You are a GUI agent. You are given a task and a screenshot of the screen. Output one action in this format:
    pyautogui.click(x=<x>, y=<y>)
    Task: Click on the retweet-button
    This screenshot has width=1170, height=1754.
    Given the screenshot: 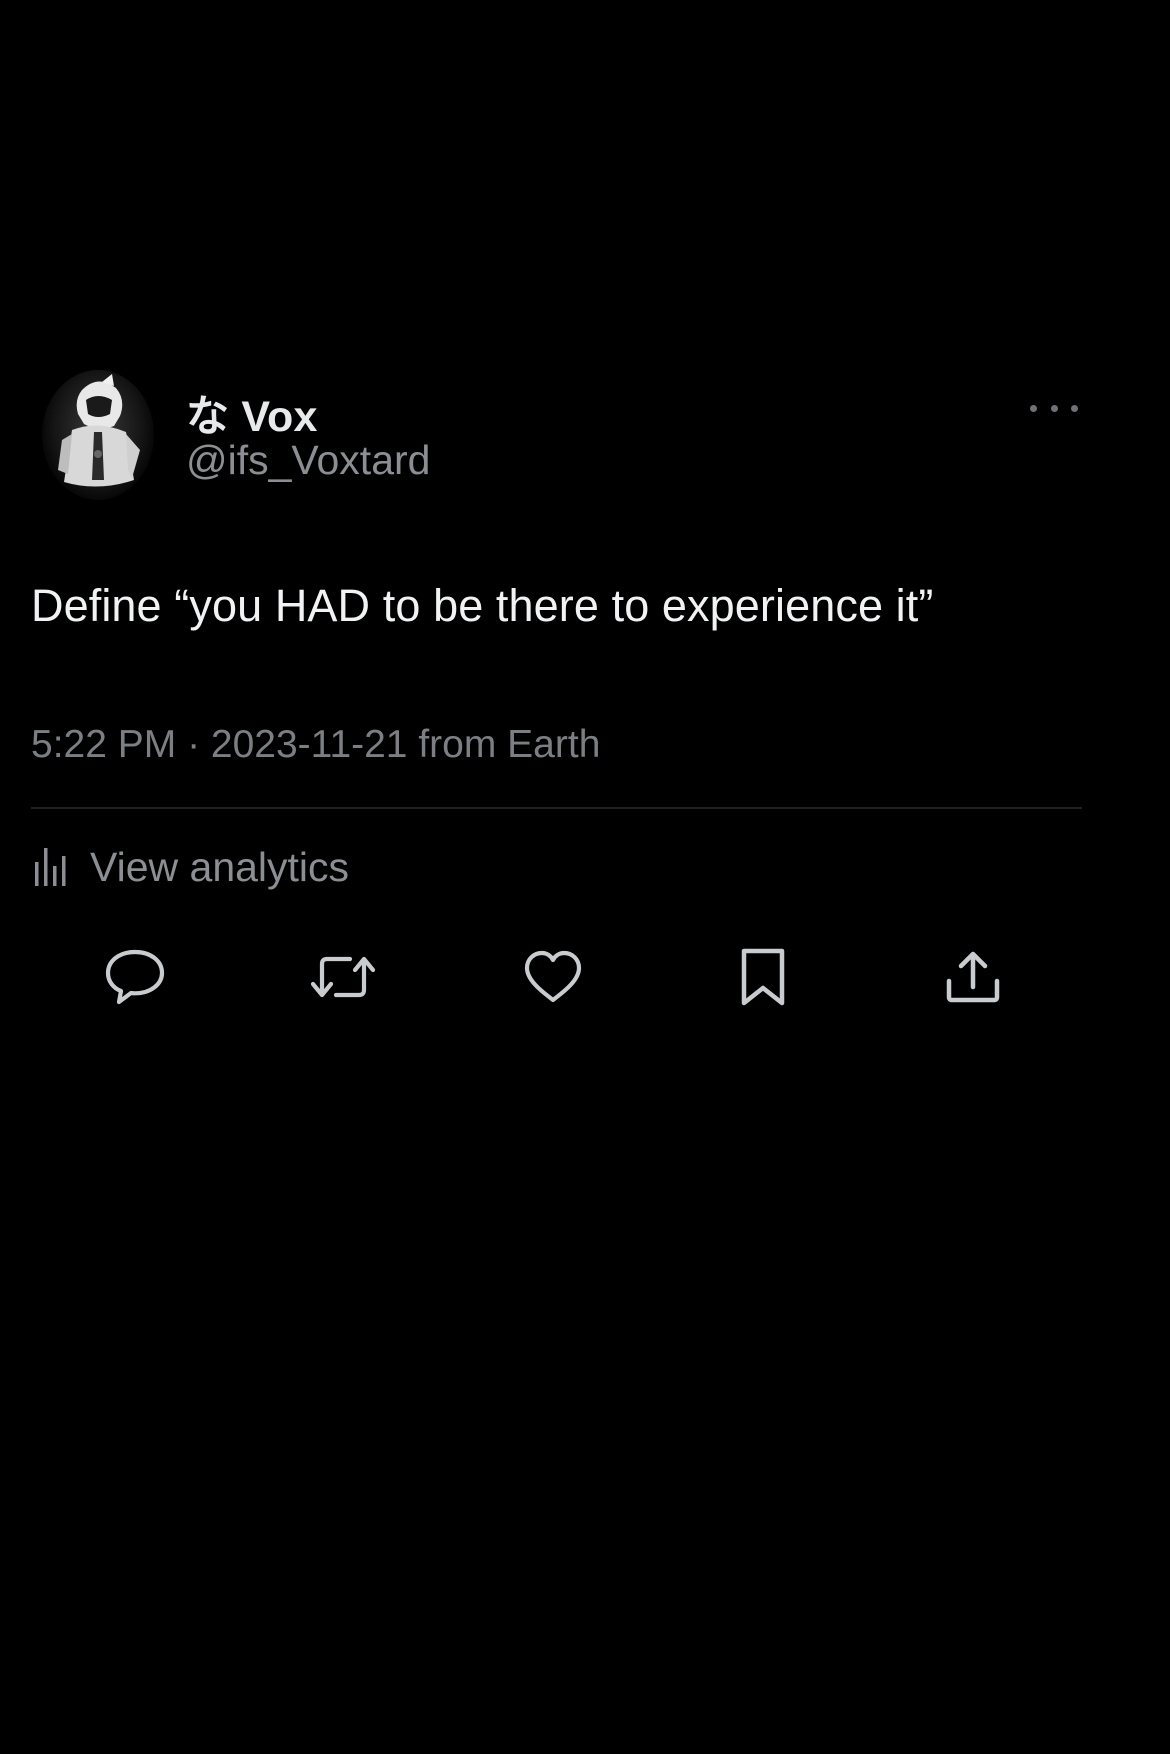 What is the action you would take?
    pyautogui.click(x=343, y=977)
    